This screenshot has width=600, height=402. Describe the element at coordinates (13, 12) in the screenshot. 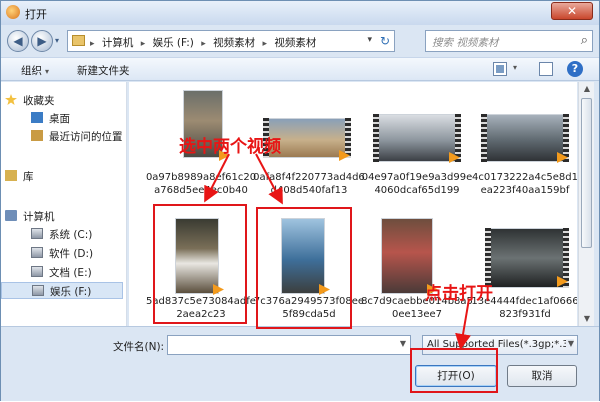

I see `app-icon` at that location.